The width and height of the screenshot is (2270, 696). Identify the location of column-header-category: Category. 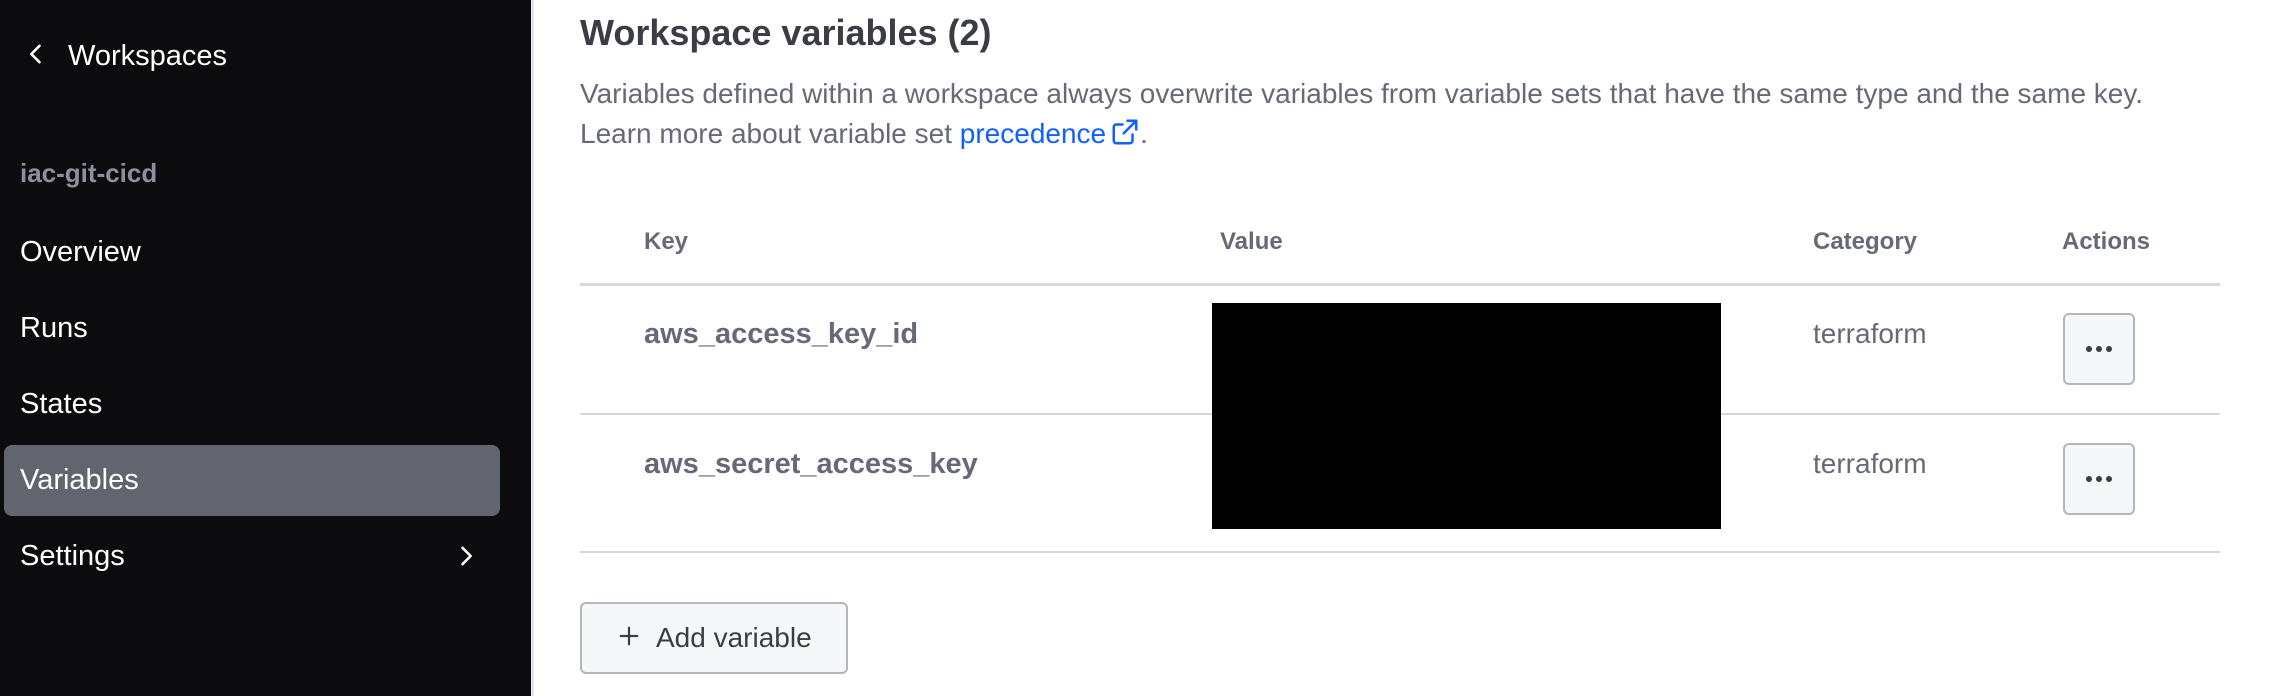
(1865, 241).